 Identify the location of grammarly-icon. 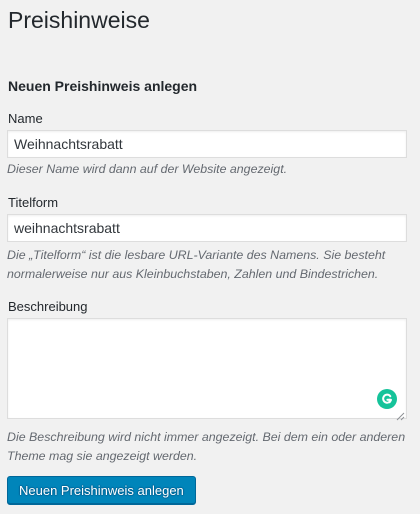
(387, 399).